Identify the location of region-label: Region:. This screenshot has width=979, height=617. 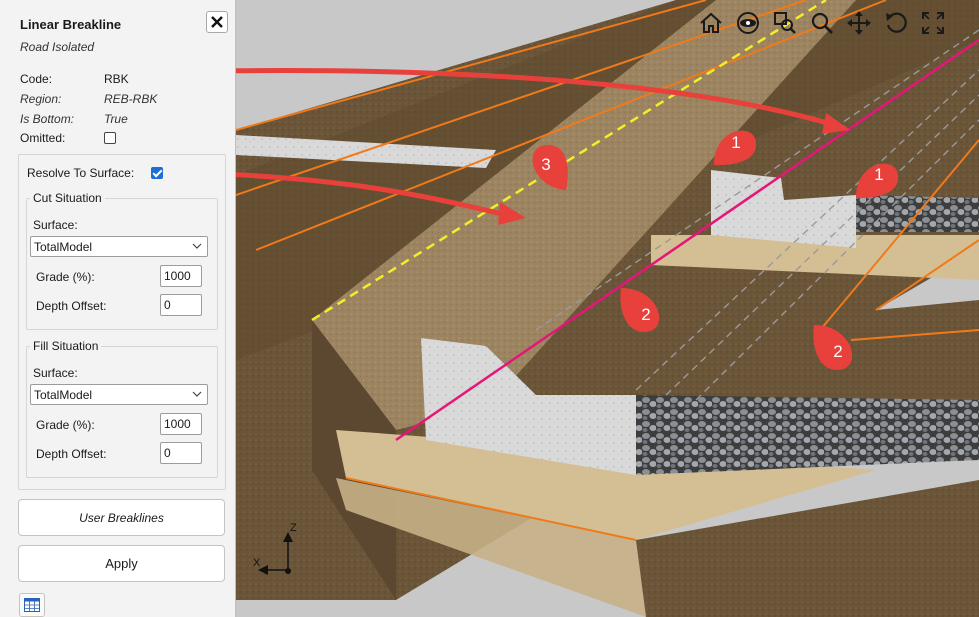
(41, 99).